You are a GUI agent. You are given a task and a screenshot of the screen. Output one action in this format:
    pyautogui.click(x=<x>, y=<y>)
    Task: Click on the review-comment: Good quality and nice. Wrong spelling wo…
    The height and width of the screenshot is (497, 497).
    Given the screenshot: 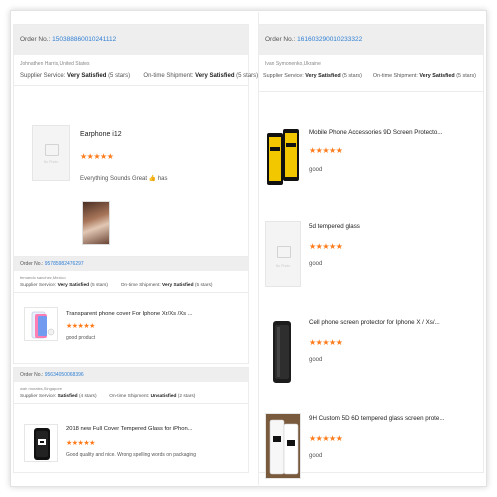 What is the action you would take?
    pyautogui.click(x=131, y=455)
    